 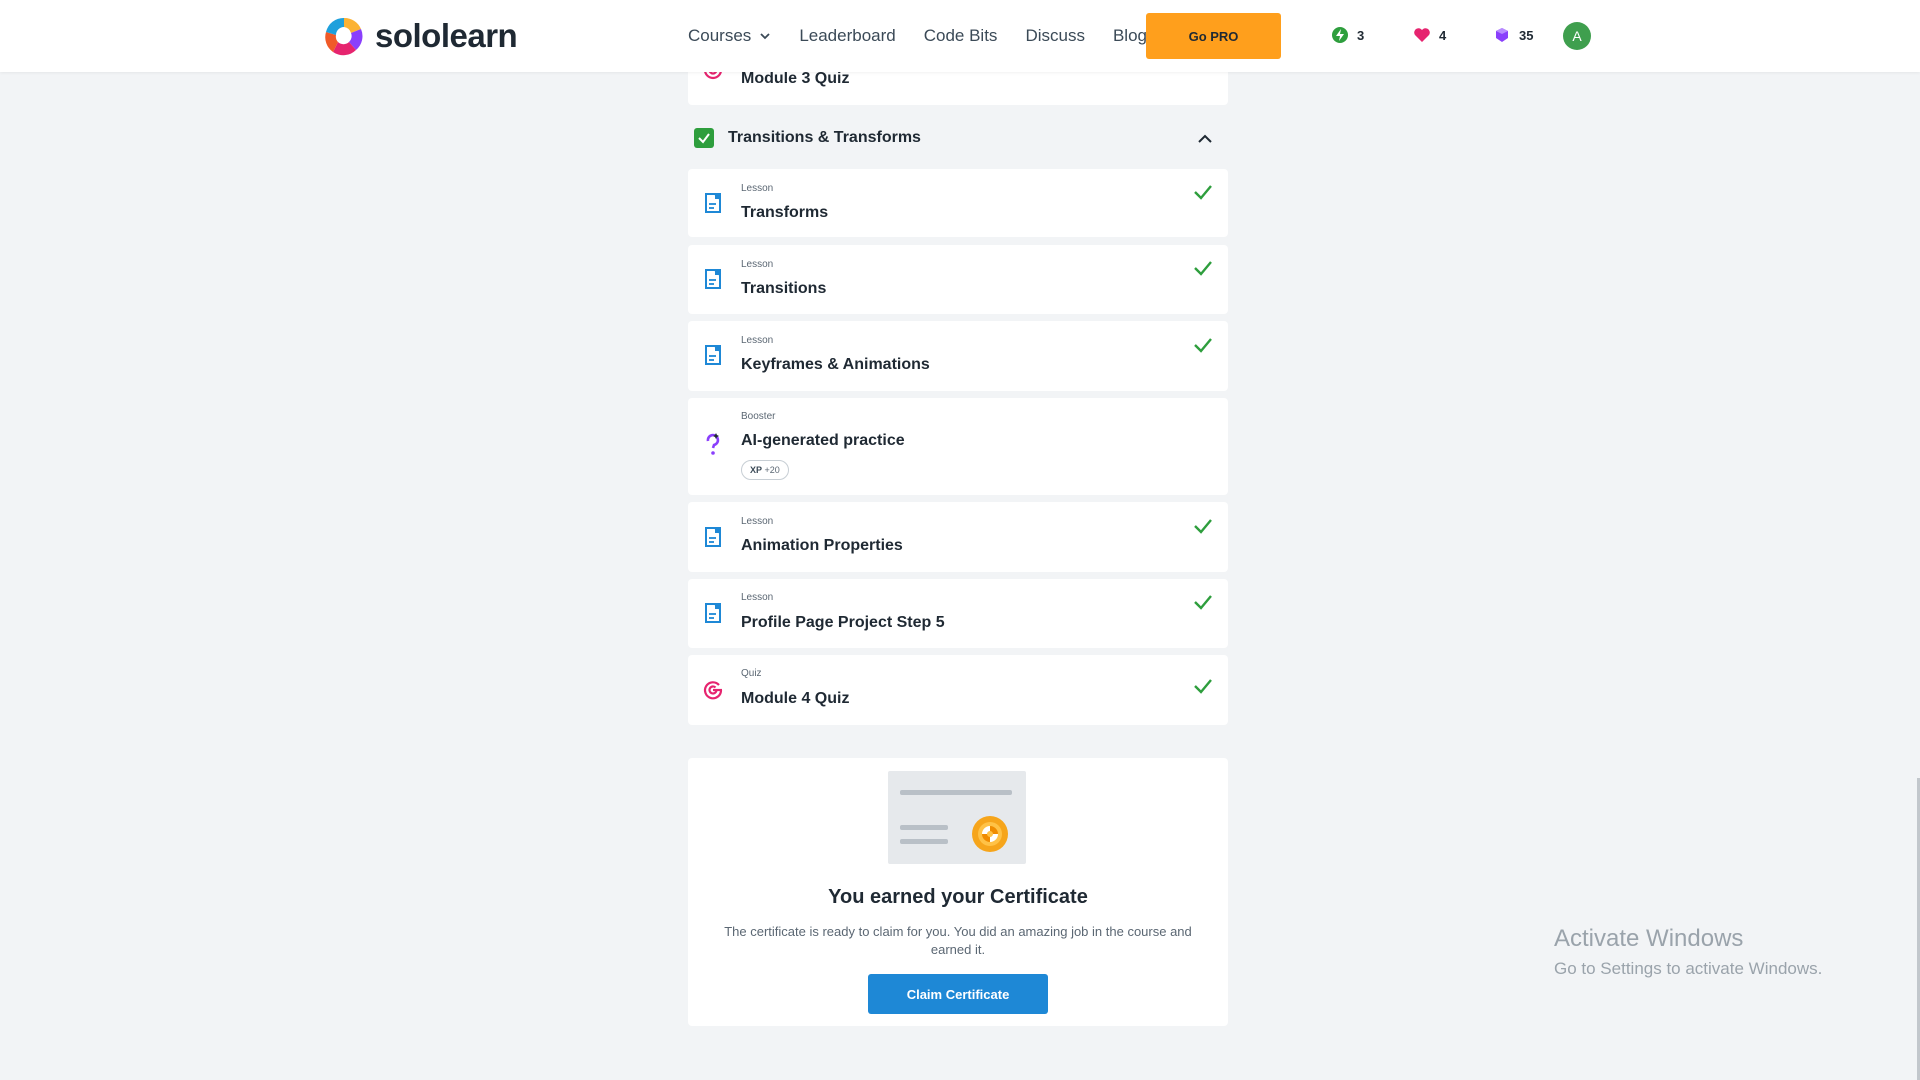 What do you see at coordinates (1502, 35) in the screenshot?
I see `cube-icon` at bounding box center [1502, 35].